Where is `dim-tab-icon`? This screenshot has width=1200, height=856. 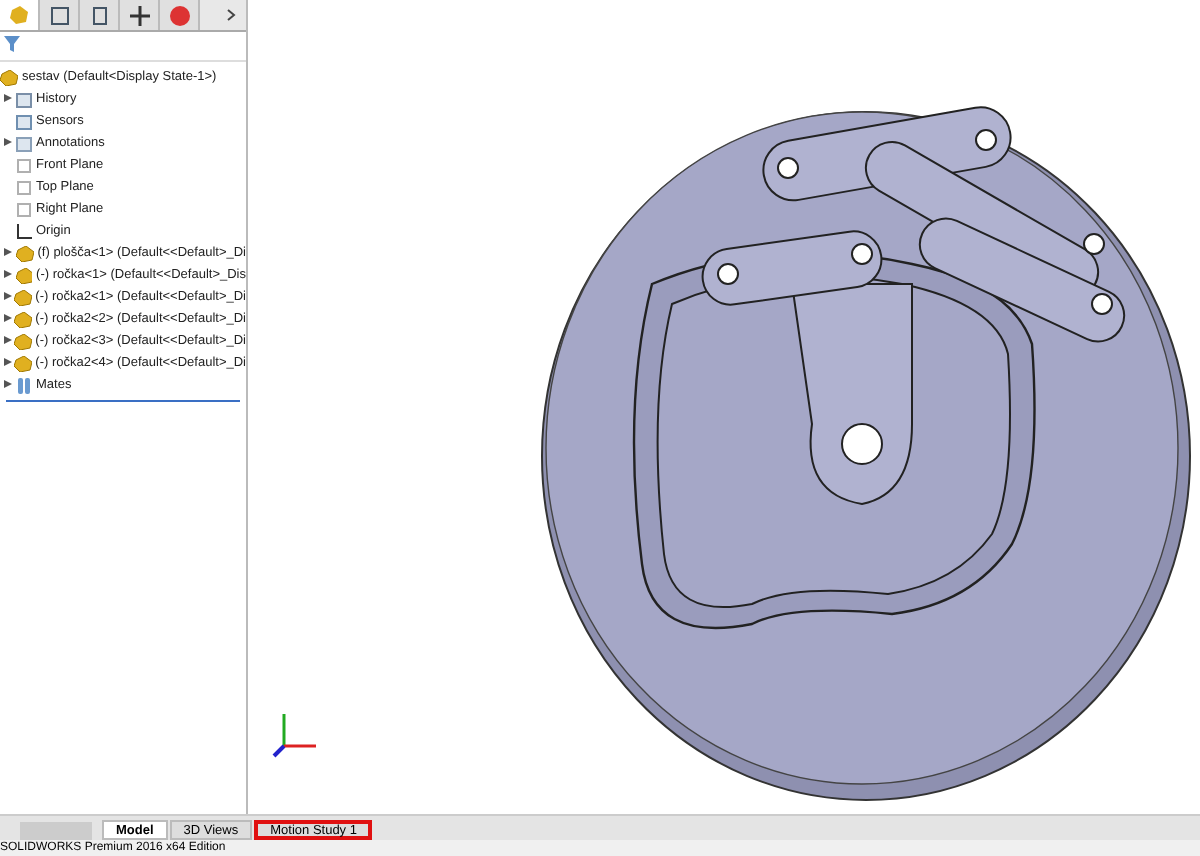 dim-tab-icon is located at coordinates (139, 15).